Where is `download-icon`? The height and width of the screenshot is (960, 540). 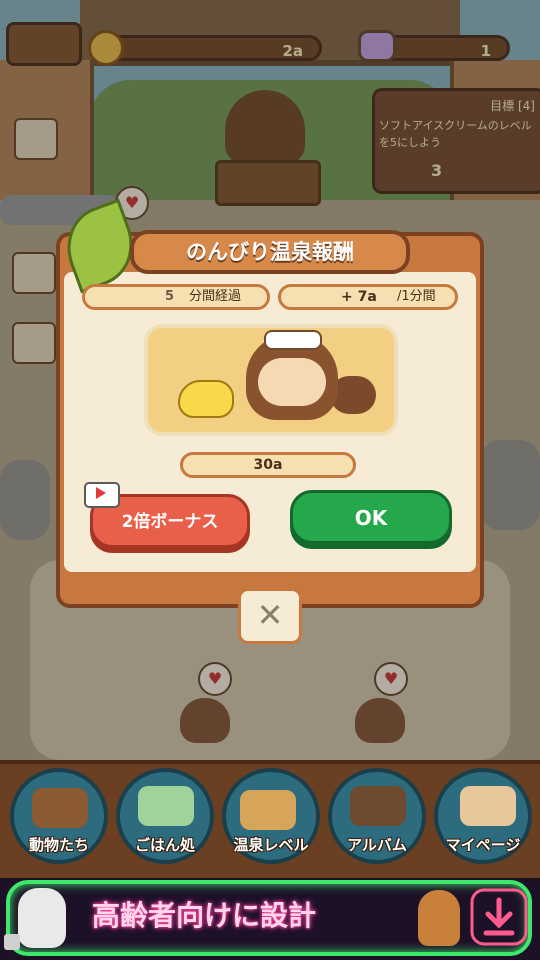
download-icon is located at coordinates (499, 917).